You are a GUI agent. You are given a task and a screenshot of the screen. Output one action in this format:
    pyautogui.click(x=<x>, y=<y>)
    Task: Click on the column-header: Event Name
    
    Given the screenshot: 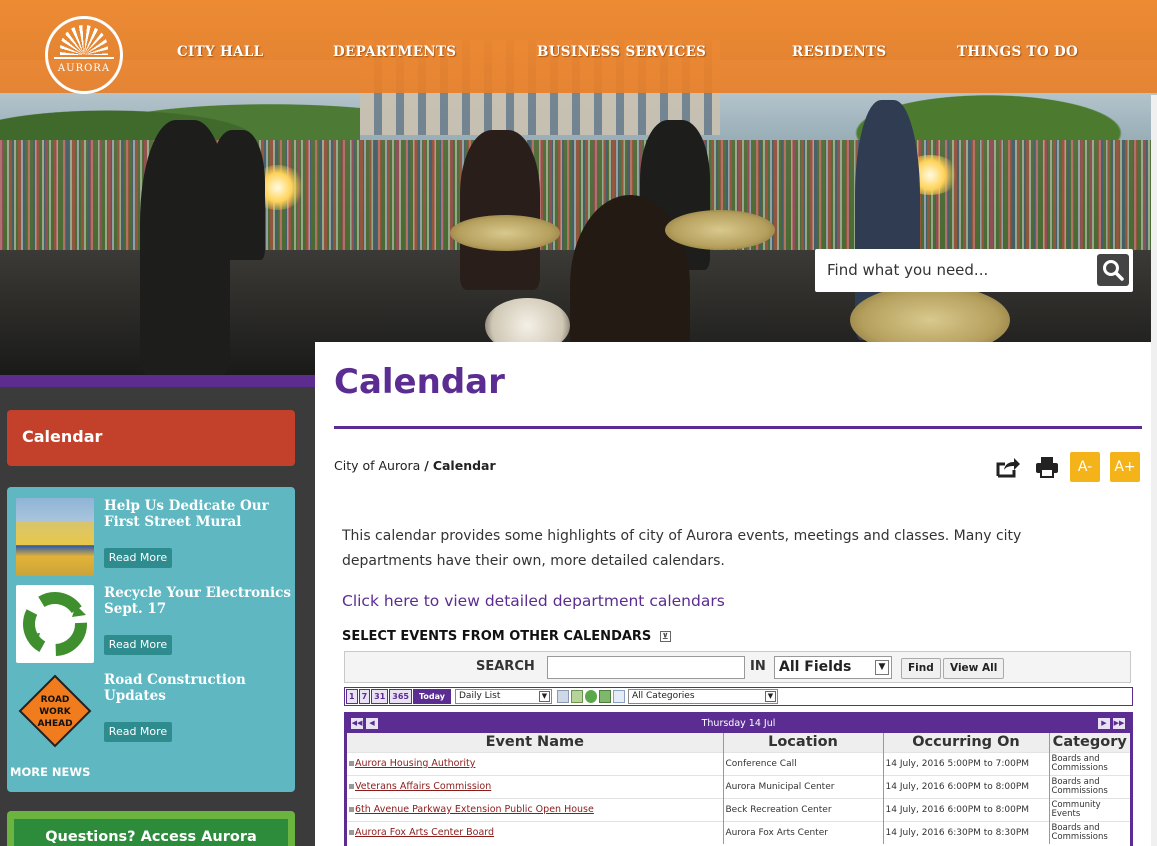 What is the action you would take?
    pyautogui.click(x=535, y=742)
    